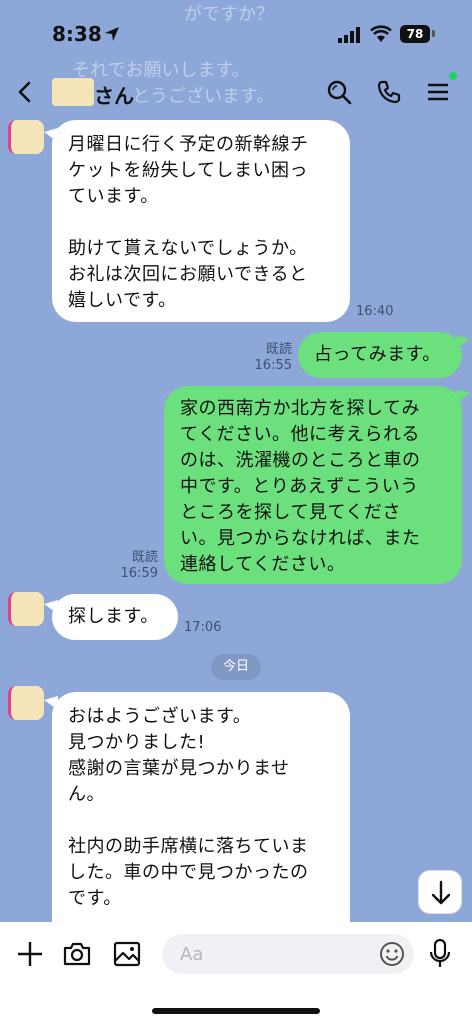 This screenshot has width=472, height=1024. Describe the element at coordinates (453, 76) in the screenshot. I see `notification-dot` at that location.